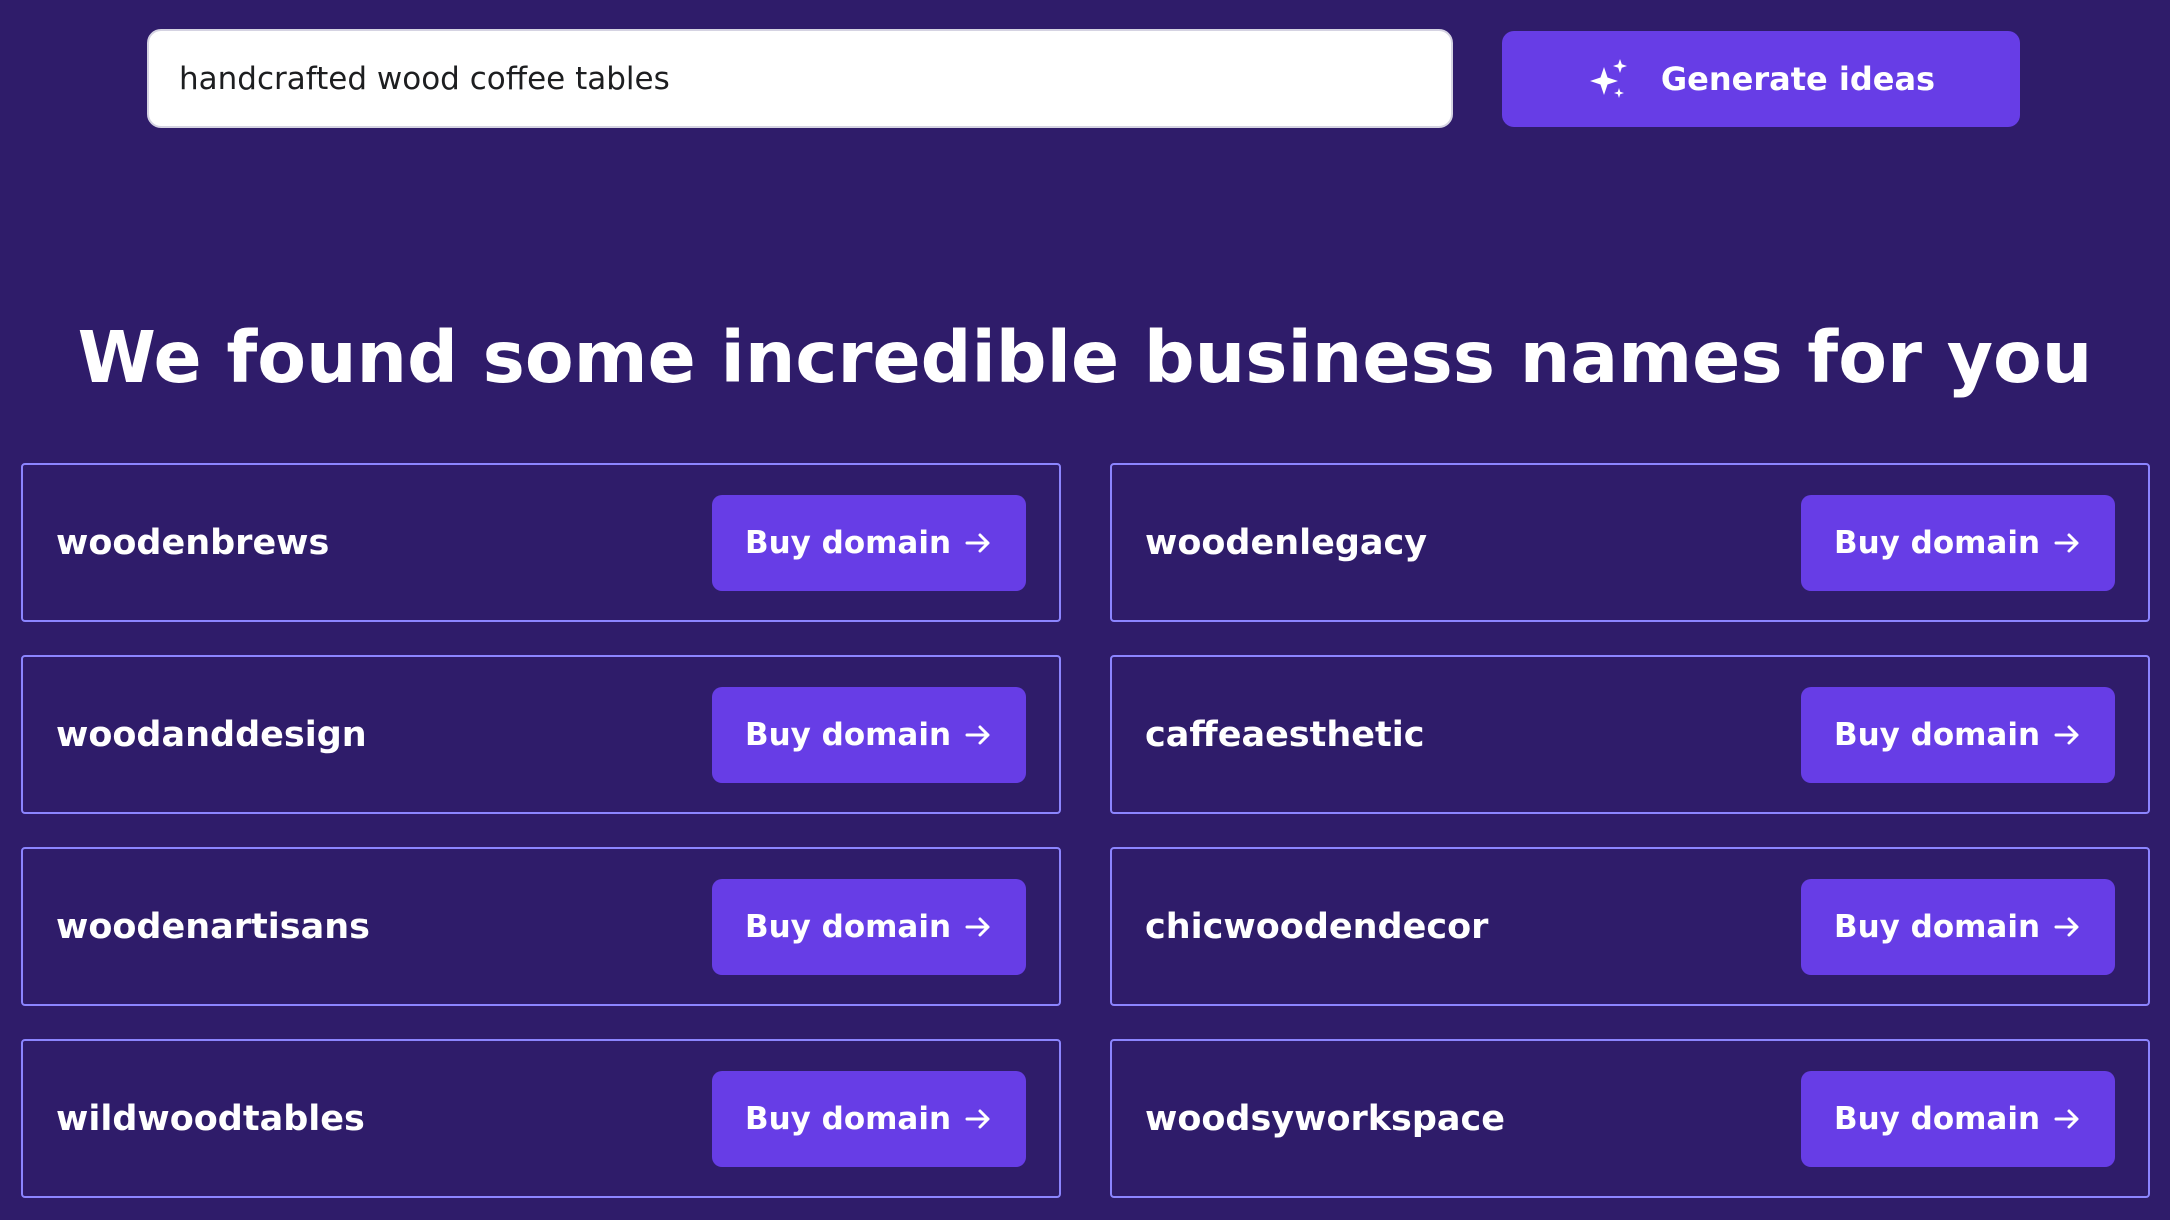 Image resolution: width=2170 pixels, height=1220 pixels. What do you see at coordinates (1325, 1118) in the screenshot?
I see `business-name: woodsyworkspace` at bounding box center [1325, 1118].